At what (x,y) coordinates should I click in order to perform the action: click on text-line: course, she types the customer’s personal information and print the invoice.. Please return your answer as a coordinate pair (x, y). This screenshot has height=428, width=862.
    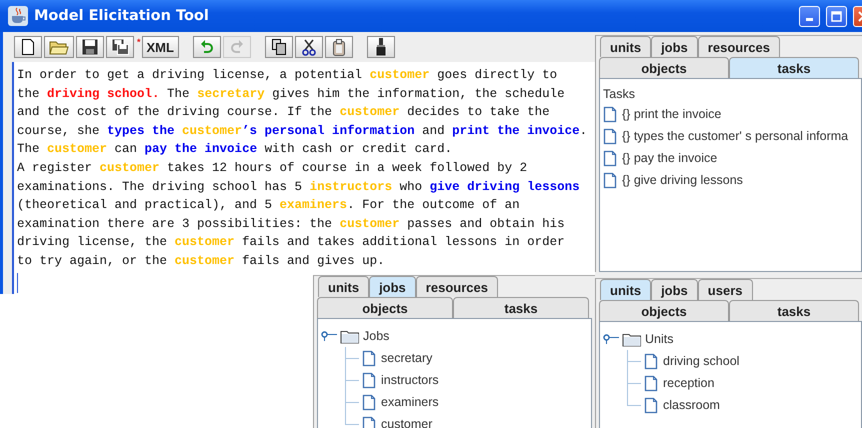
    Looking at the image, I should click on (302, 131).